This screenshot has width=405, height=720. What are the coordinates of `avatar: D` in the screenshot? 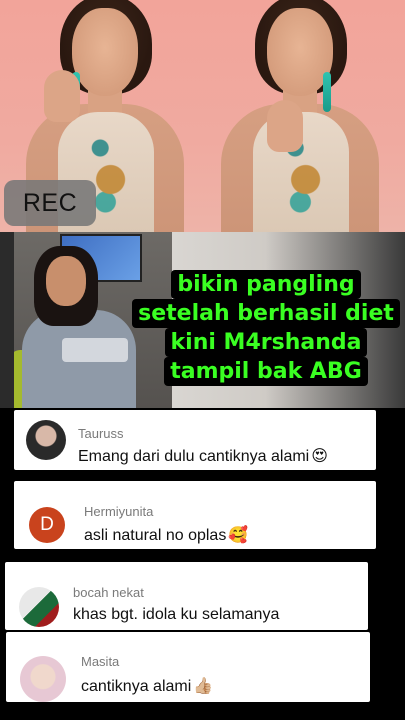 It's located at (47, 525).